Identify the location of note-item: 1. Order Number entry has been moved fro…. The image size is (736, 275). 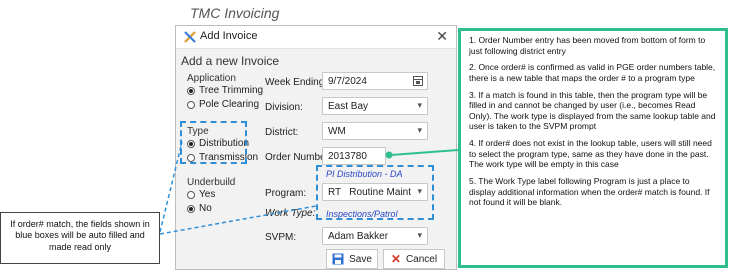
(587, 45).